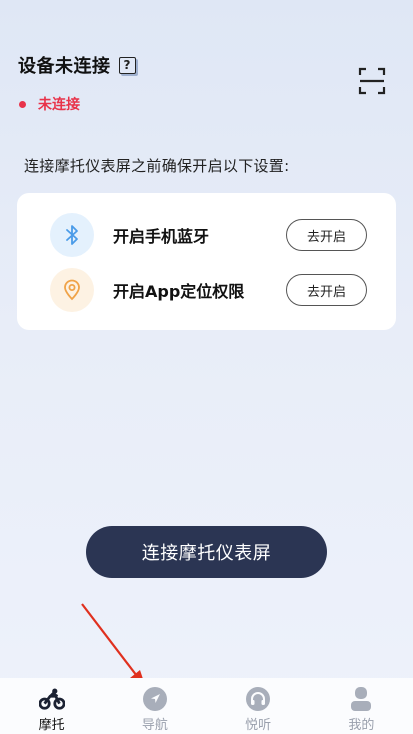  What do you see at coordinates (127, 65) in the screenshot?
I see `help-icon: ?` at bounding box center [127, 65].